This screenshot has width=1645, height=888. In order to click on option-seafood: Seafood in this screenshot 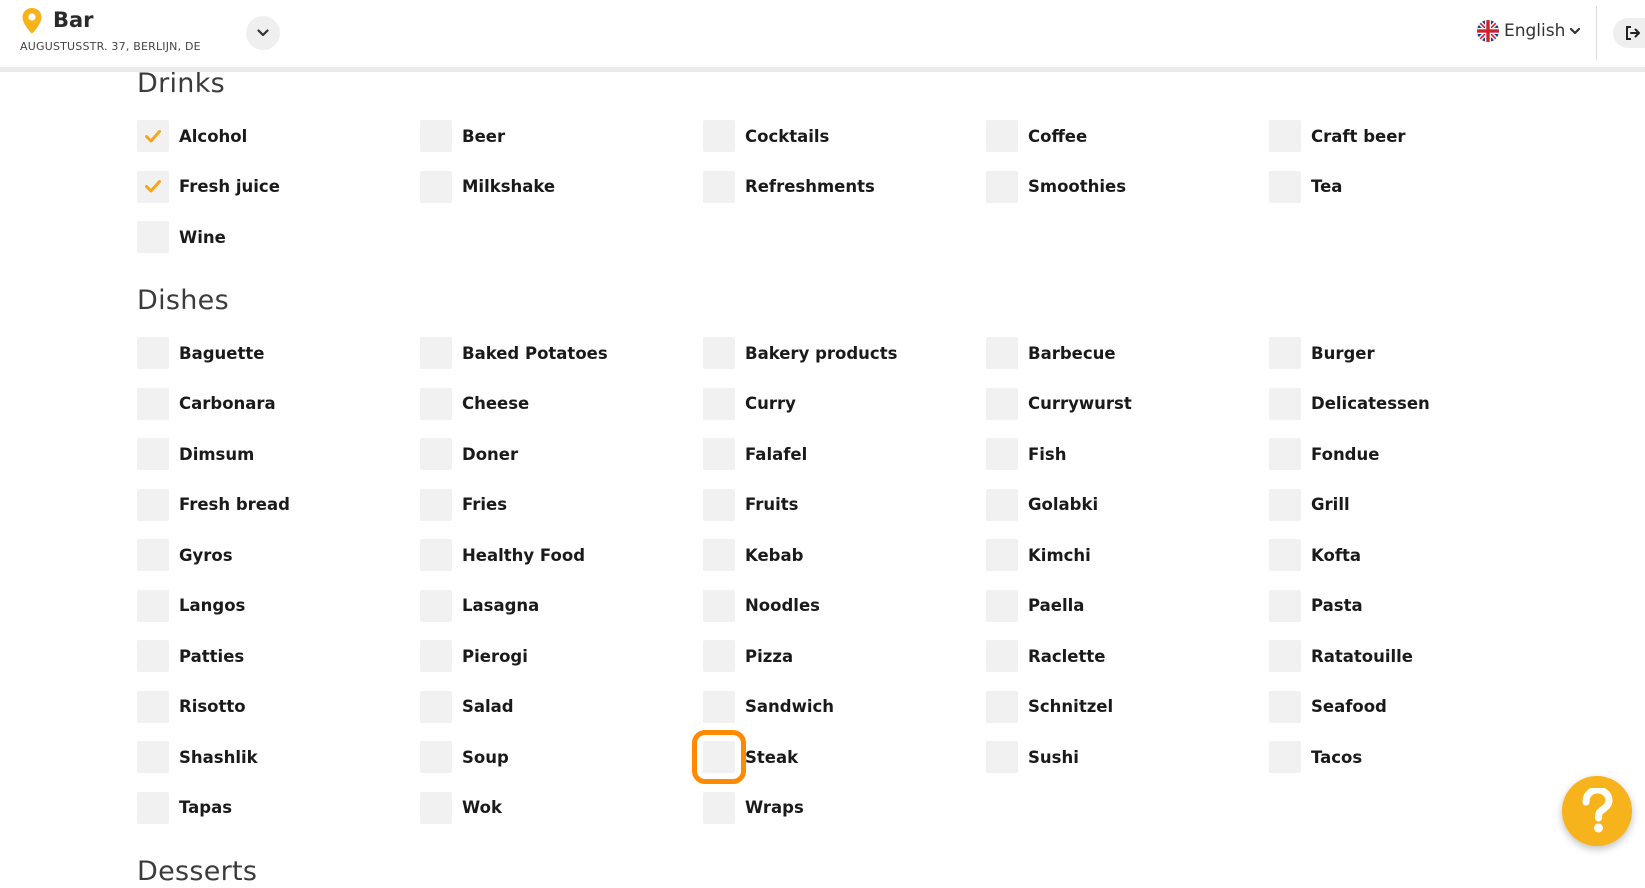, I will do `click(1410, 706)`.